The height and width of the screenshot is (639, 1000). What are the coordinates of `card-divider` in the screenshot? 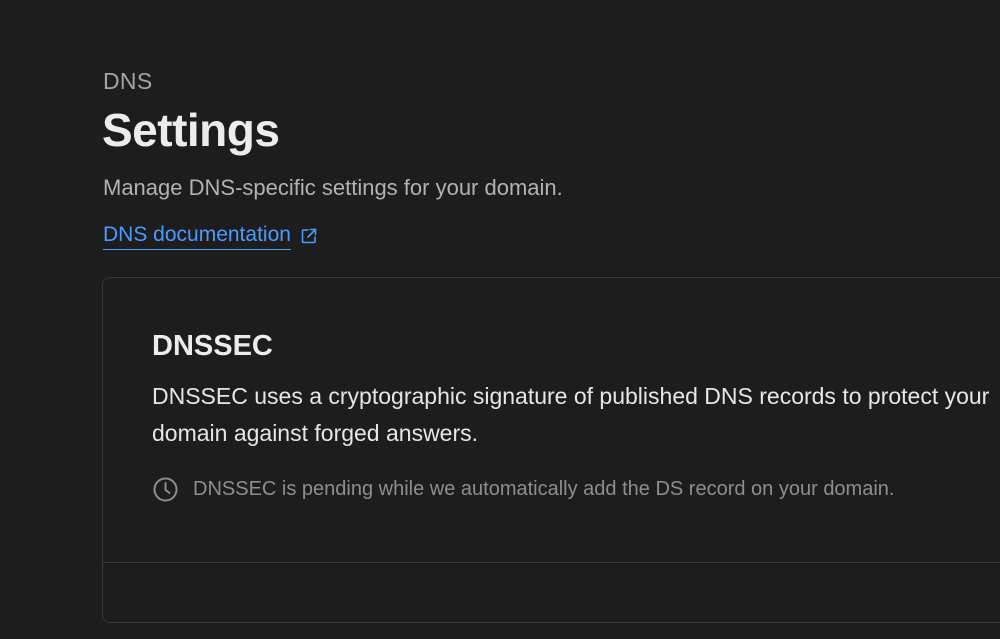 It's located at (551, 562).